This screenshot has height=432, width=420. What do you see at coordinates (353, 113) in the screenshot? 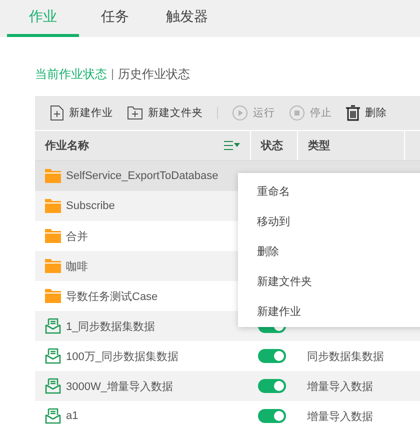
I see `trash-icon` at bounding box center [353, 113].